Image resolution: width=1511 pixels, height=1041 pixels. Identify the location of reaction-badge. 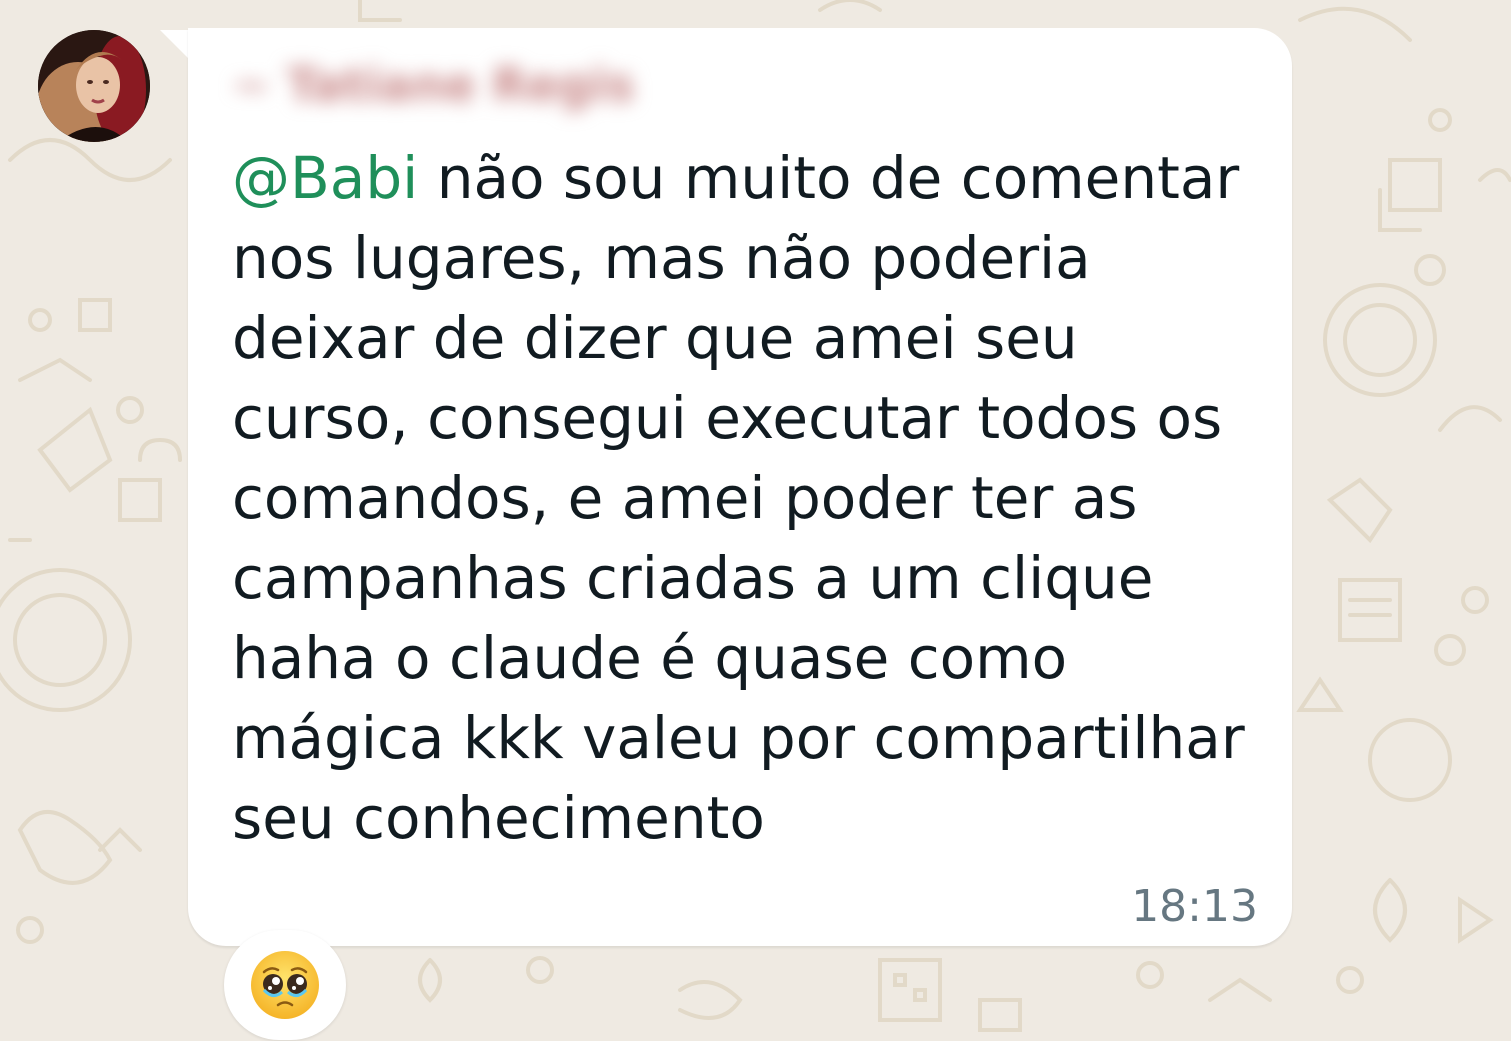
(285, 985).